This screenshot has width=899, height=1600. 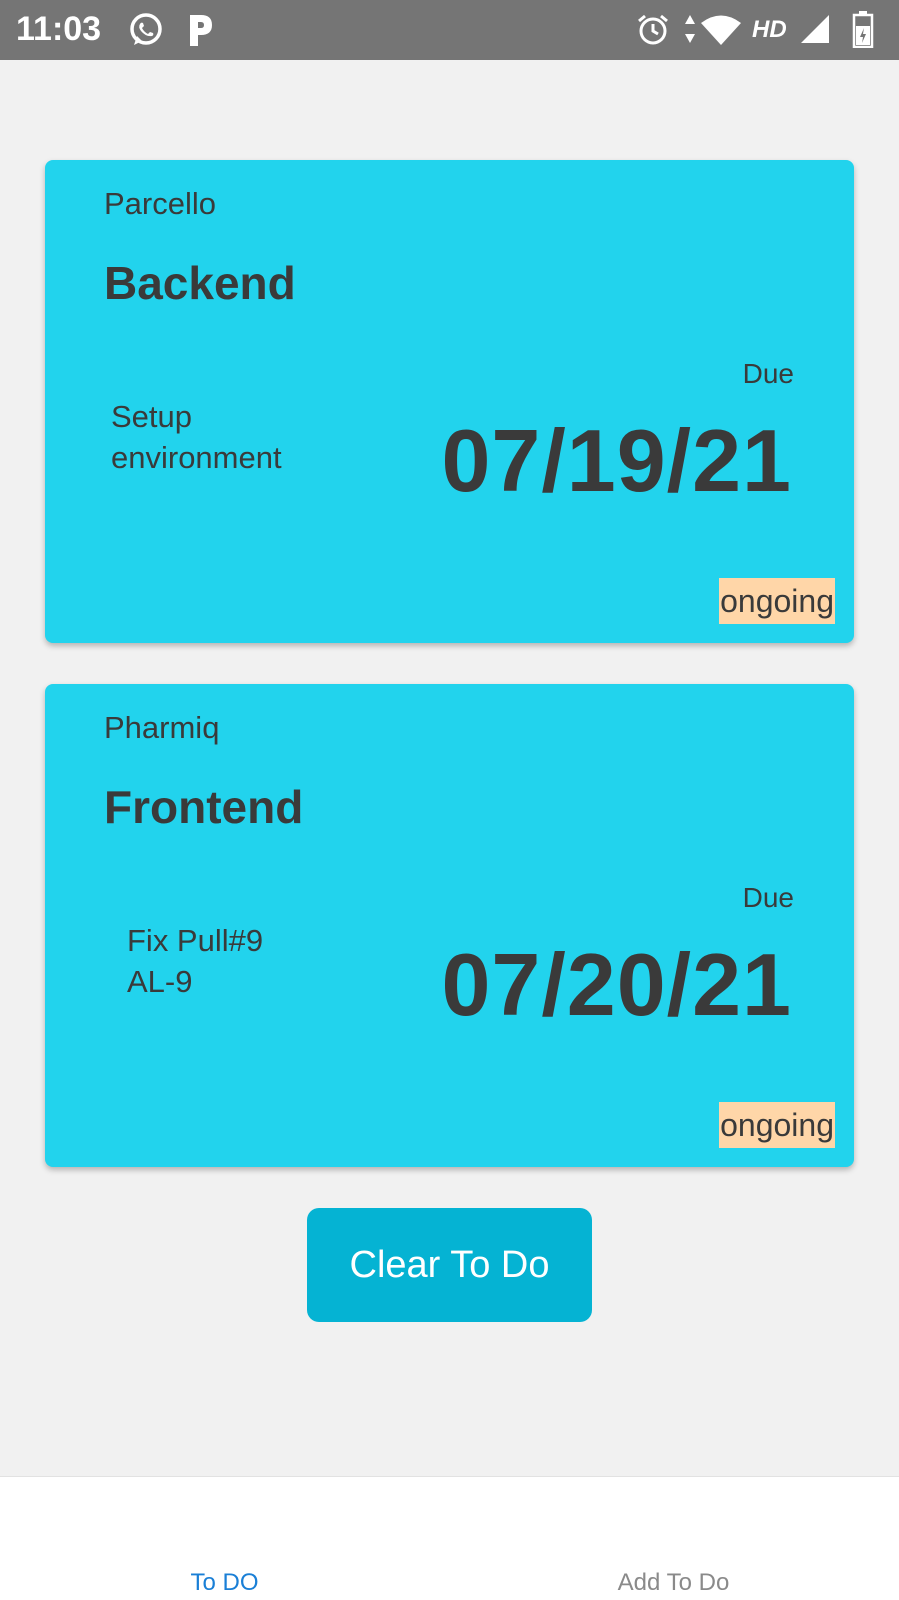 What do you see at coordinates (815, 31) in the screenshot?
I see `cell-signal-icon` at bounding box center [815, 31].